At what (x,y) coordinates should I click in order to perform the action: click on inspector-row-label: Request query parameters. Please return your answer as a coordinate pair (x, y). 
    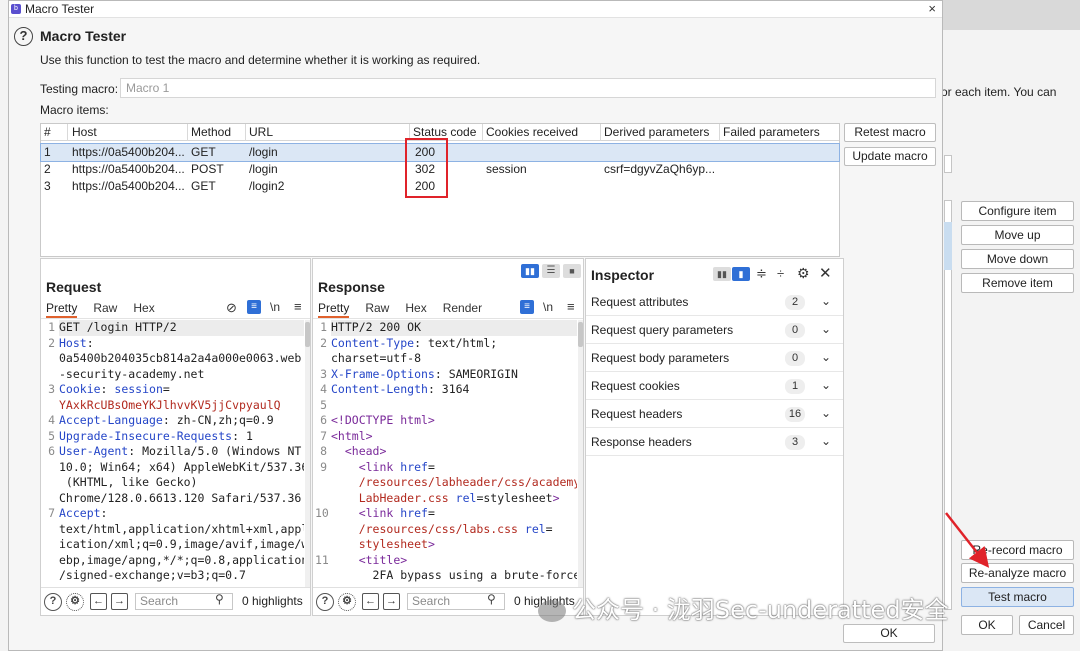
    Looking at the image, I should click on (662, 330).